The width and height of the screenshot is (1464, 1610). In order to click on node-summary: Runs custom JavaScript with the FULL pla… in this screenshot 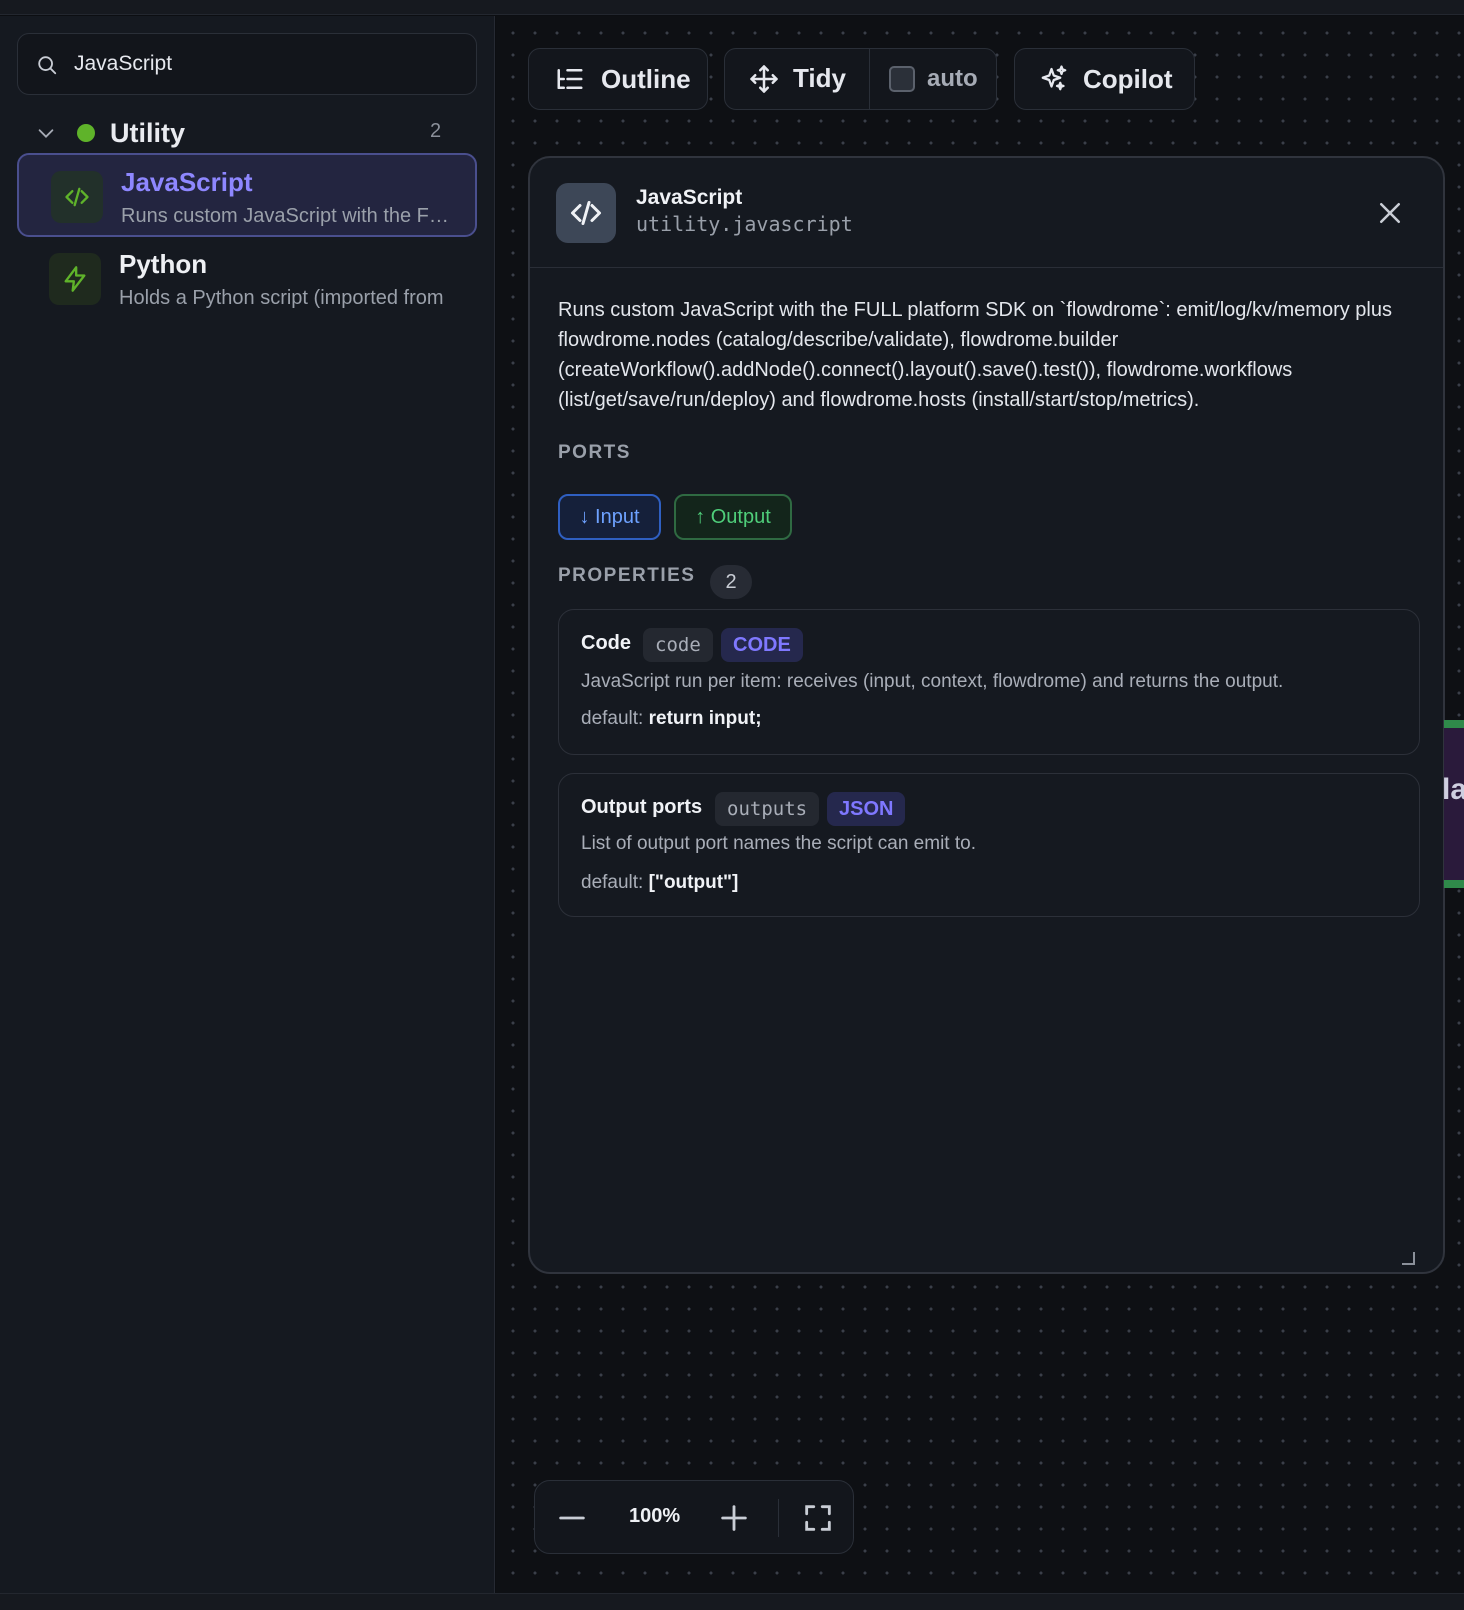, I will do `click(975, 355)`.